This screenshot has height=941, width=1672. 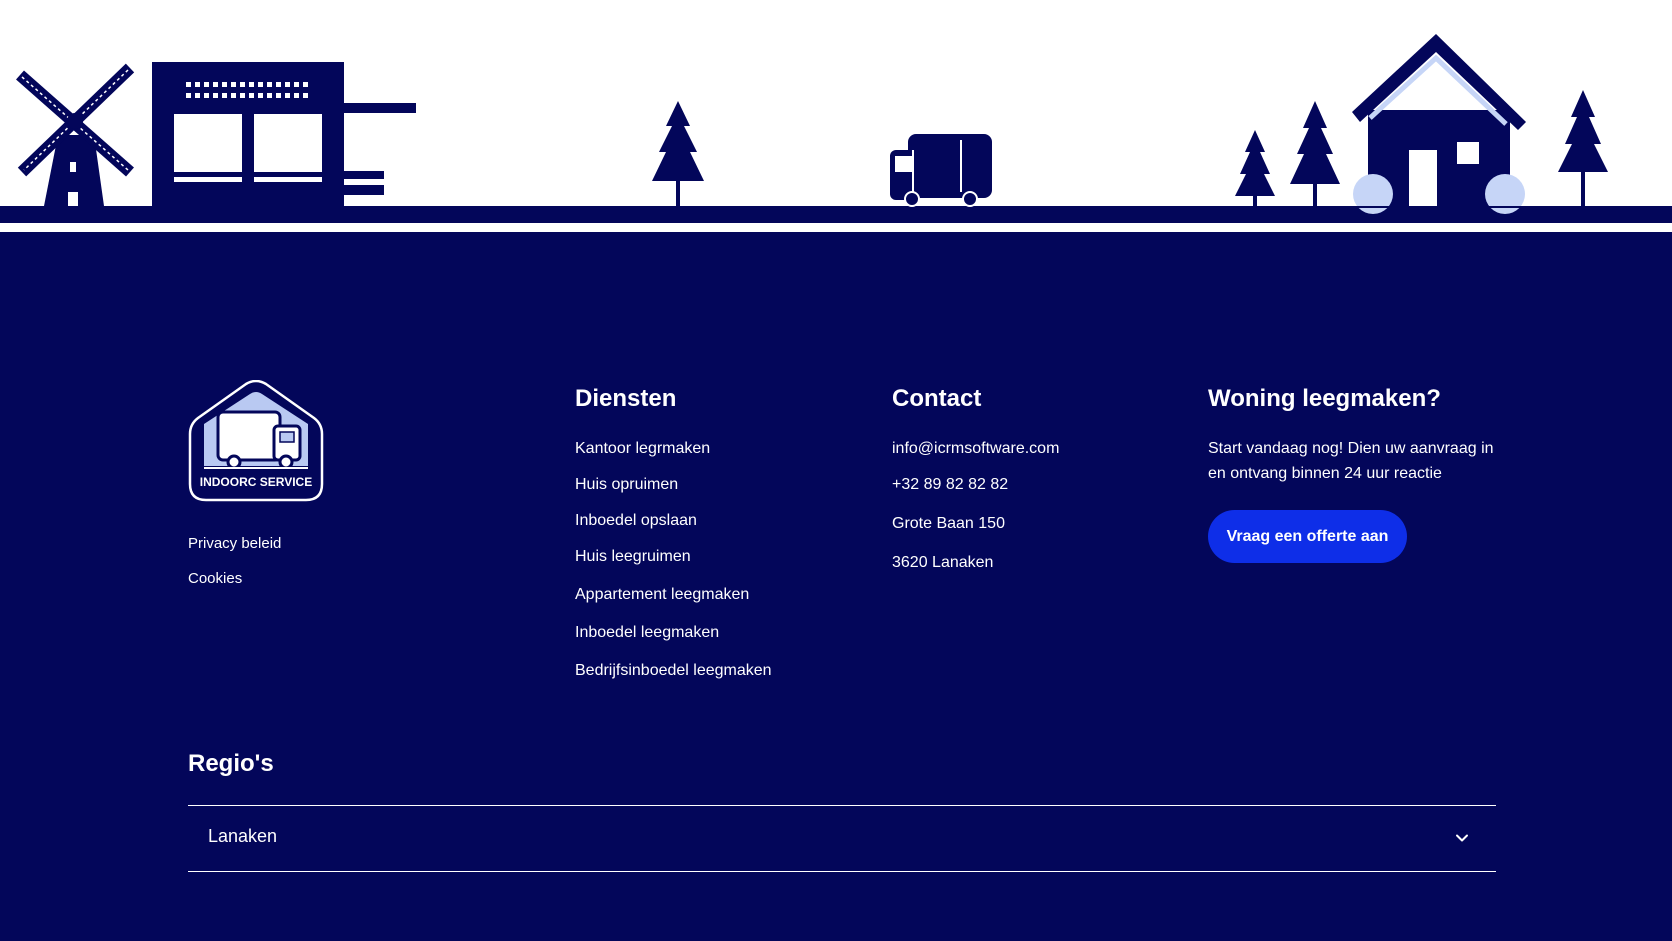 What do you see at coordinates (941, 170) in the screenshot?
I see `moving-truck-icon` at bounding box center [941, 170].